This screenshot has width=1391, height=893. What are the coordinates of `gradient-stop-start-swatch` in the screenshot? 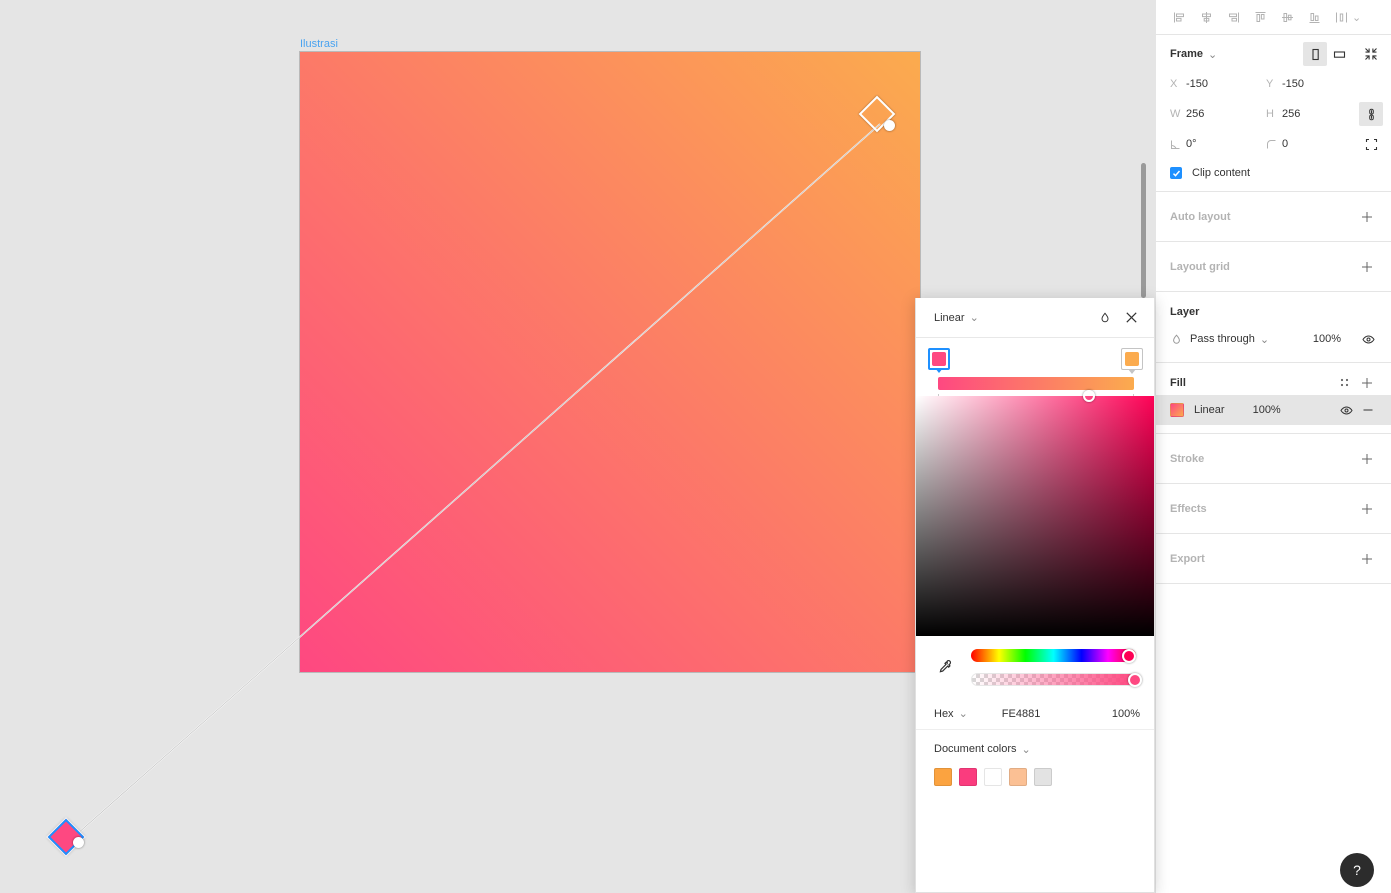 It's located at (939, 359).